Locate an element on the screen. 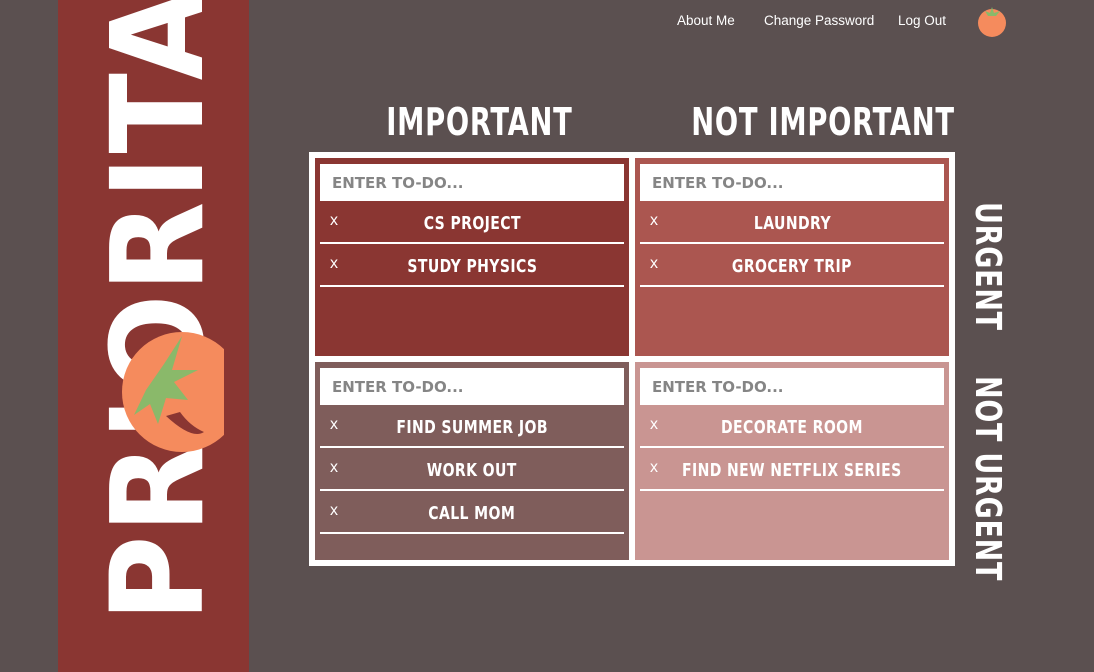 The image size is (1094, 672). todo-item: x CALL MOM is located at coordinates (472, 513).